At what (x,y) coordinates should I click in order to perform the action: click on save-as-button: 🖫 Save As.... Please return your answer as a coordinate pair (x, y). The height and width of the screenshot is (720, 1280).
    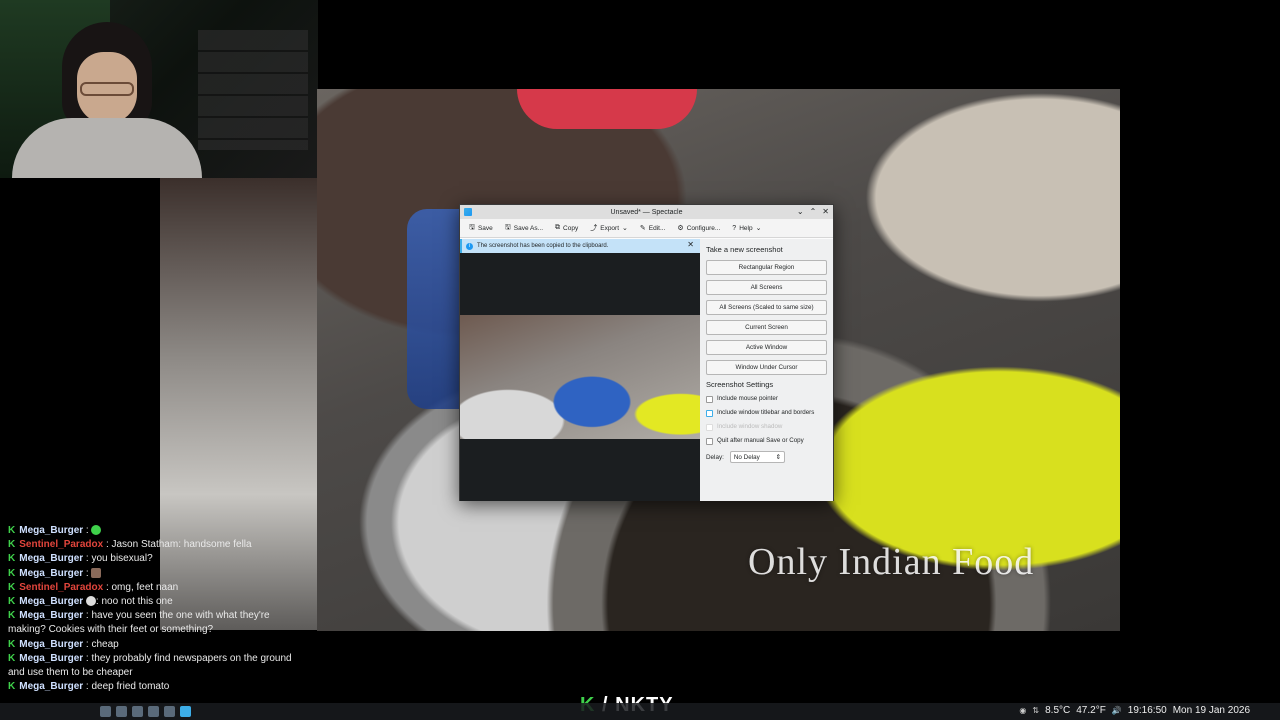
    Looking at the image, I should click on (524, 228).